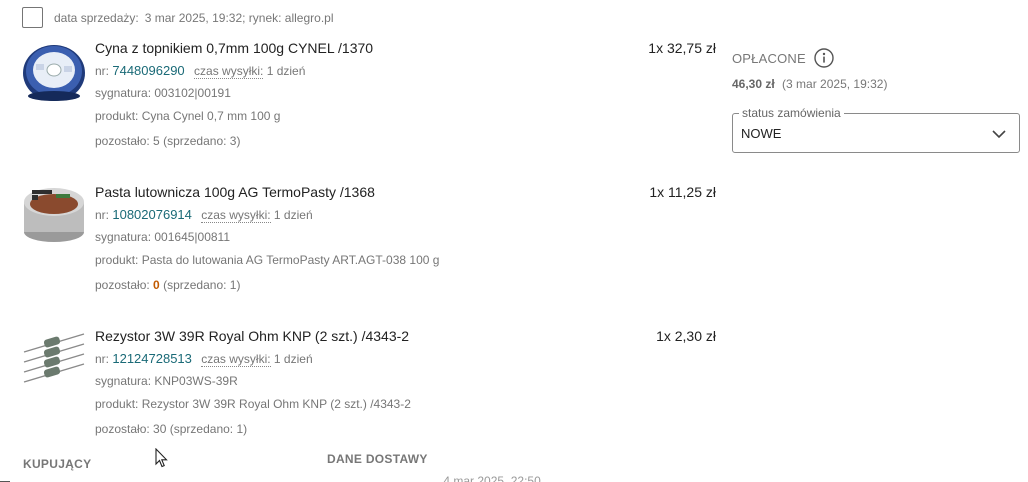 The height and width of the screenshot is (482, 1028). What do you see at coordinates (156, 141) in the screenshot?
I see `remaining-value: 5` at bounding box center [156, 141].